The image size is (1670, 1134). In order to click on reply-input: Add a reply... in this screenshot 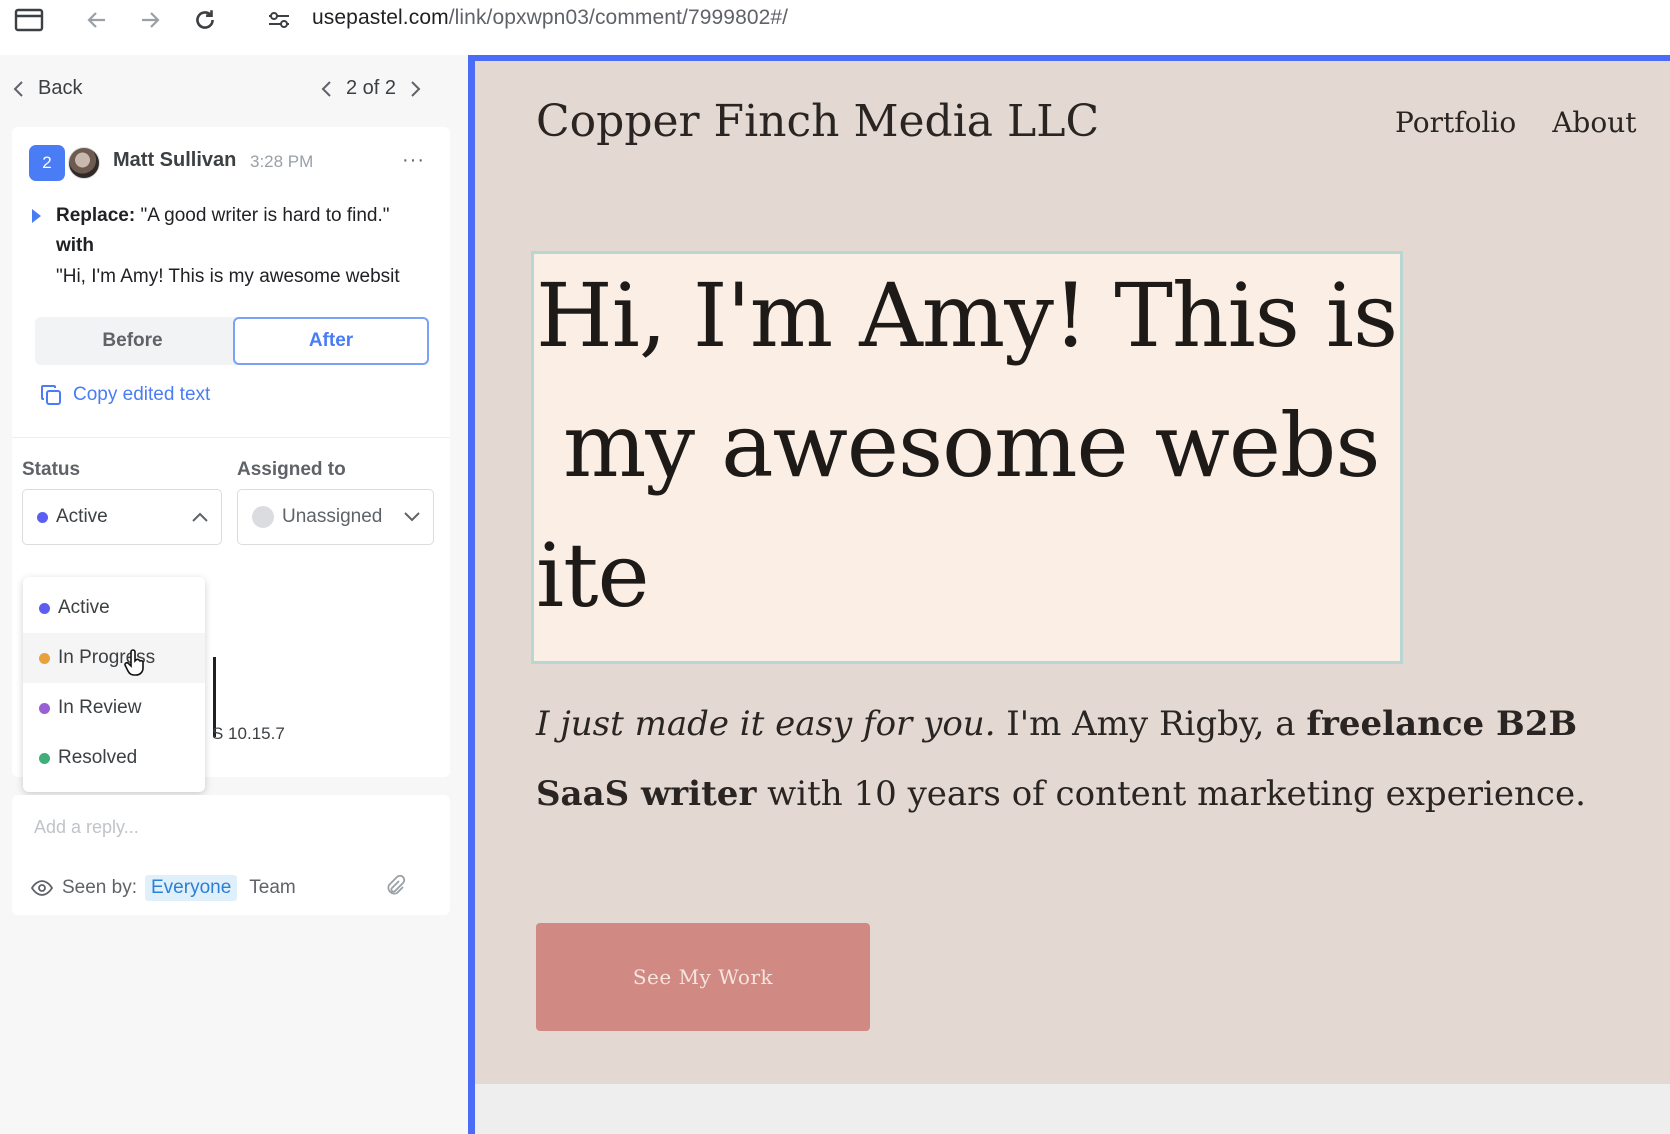, I will do `click(86, 827)`.